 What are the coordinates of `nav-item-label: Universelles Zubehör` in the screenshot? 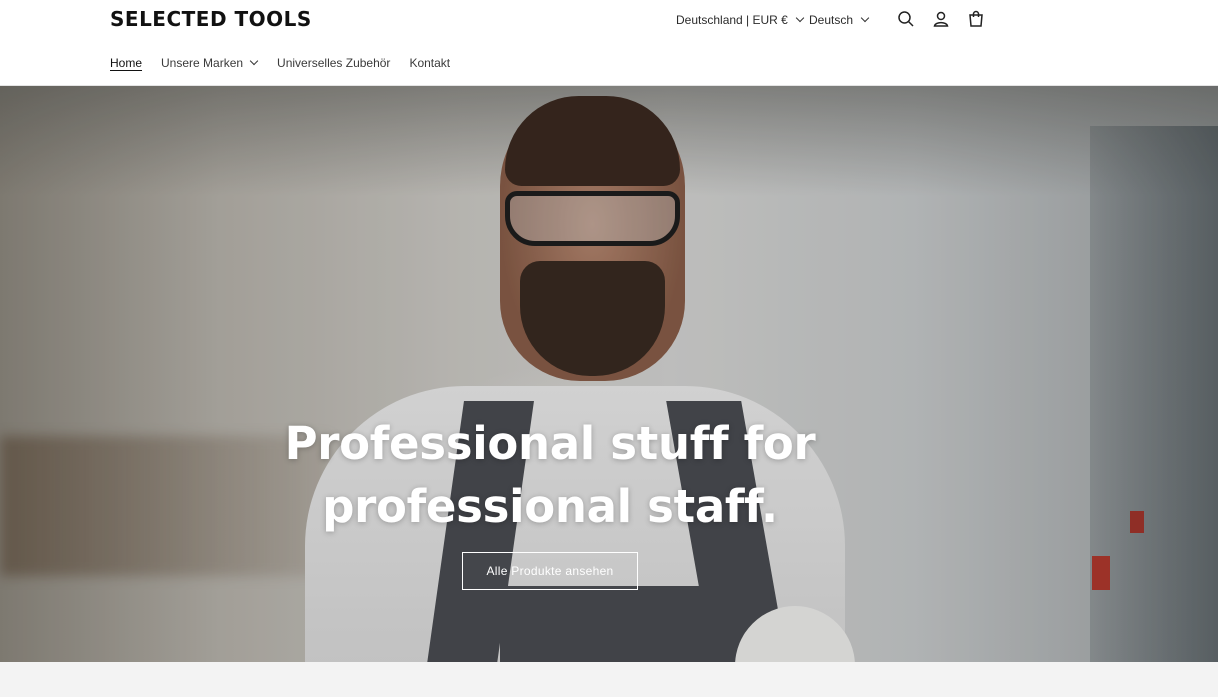 It's located at (334, 63).